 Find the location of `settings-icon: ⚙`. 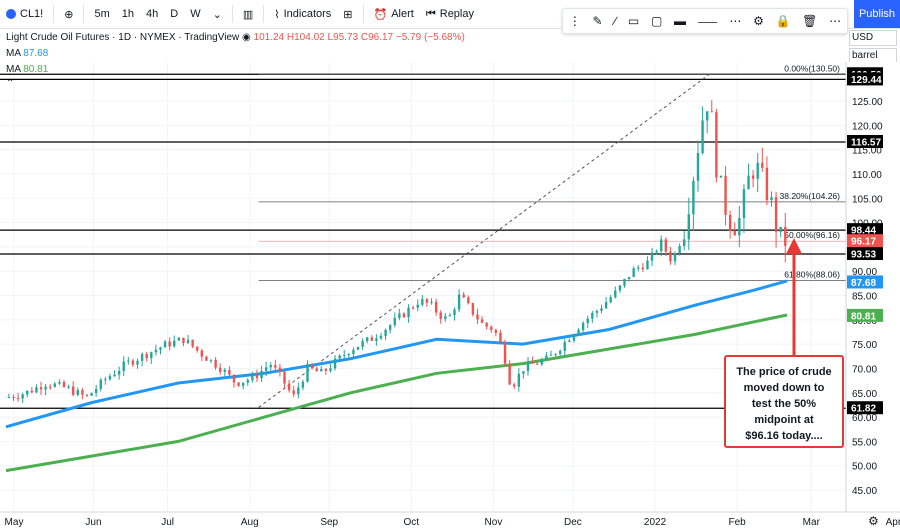

settings-icon: ⚙ is located at coordinates (758, 21).